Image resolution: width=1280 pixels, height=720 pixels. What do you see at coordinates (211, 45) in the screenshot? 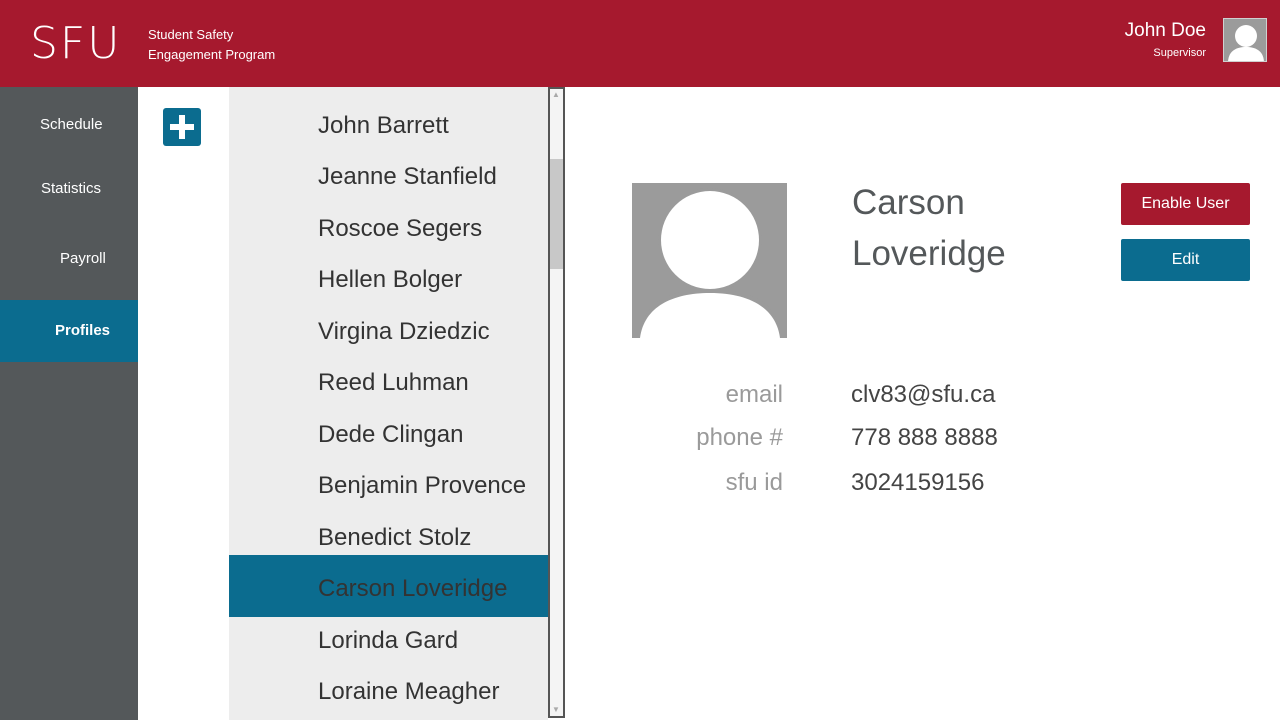
I see `program-title: Student Safety Engagement Program` at bounding box center [211, 45].